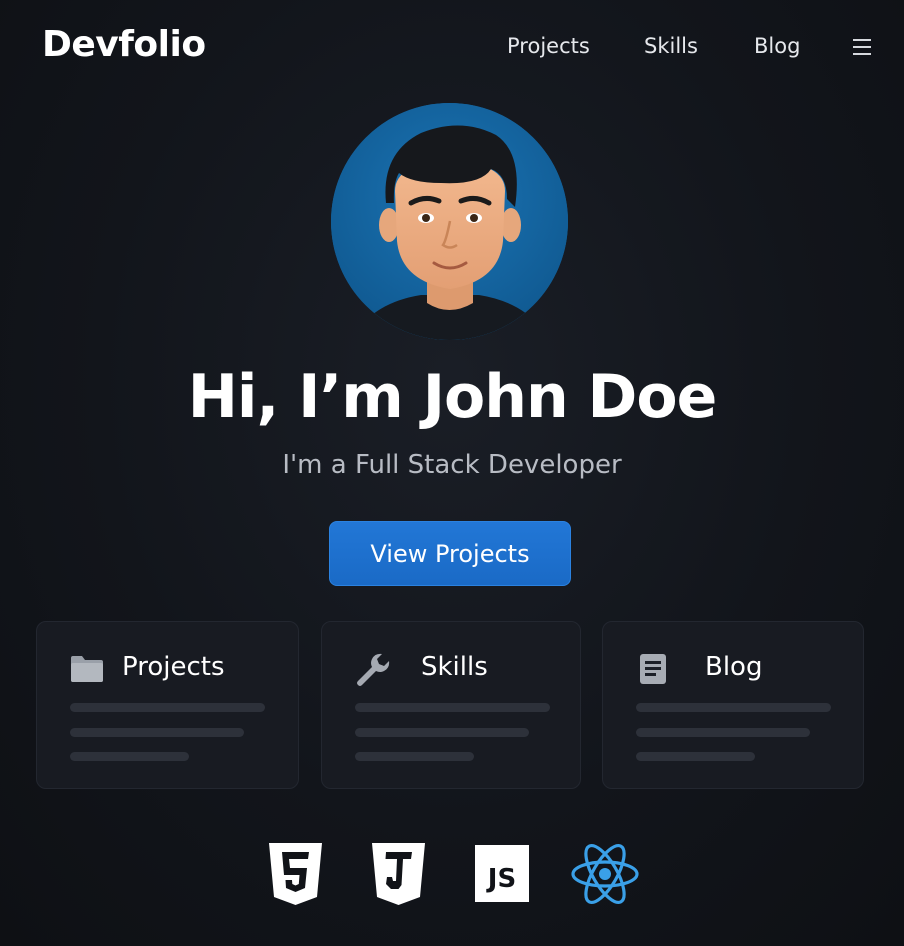  I want to click on card-skills: Skills, so click(451, 705).